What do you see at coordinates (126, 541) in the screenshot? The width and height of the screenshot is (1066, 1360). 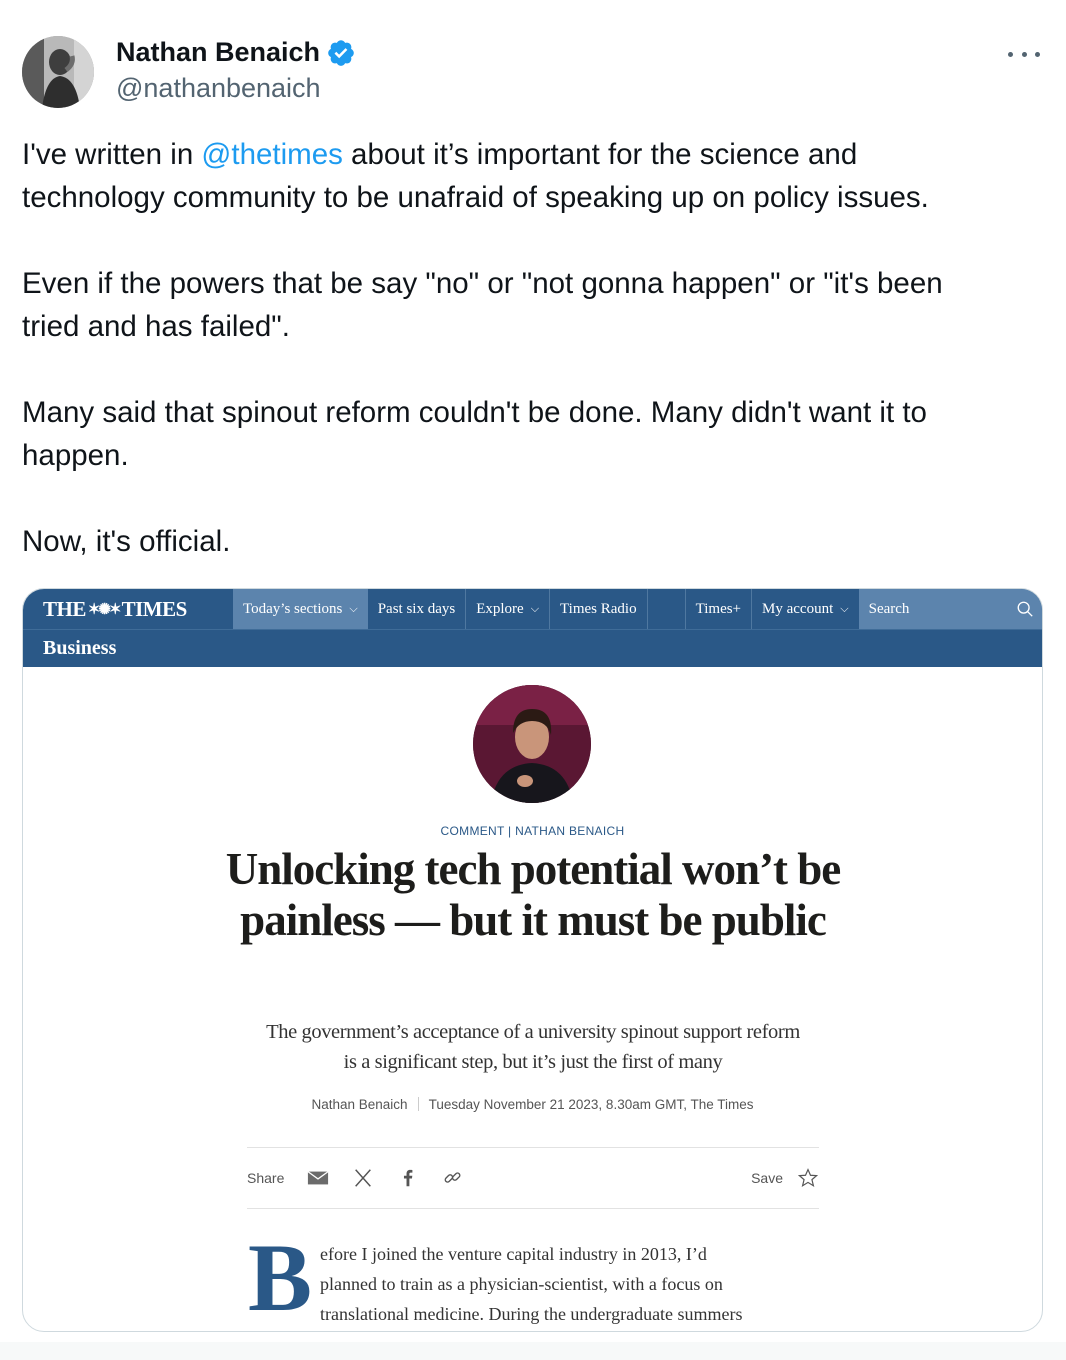 I see `tweet-text-line: Now, it's official.` at bounding box center [126, 541].